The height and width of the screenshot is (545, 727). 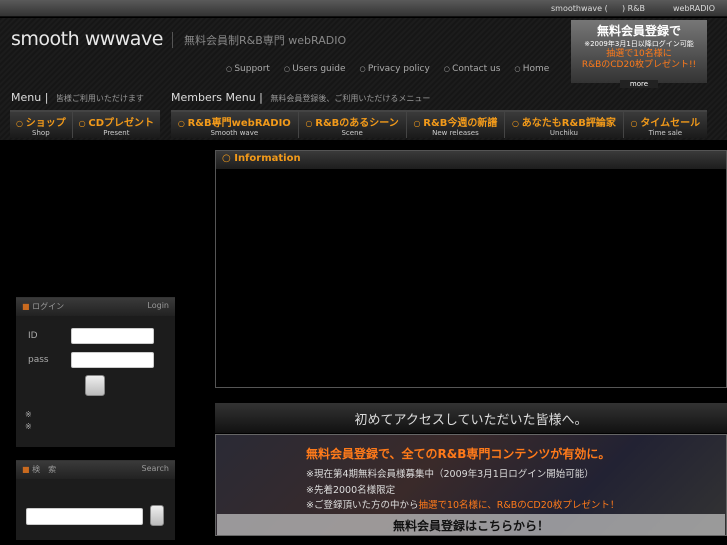 I want to click on search-input, so click(x=84, y=516).